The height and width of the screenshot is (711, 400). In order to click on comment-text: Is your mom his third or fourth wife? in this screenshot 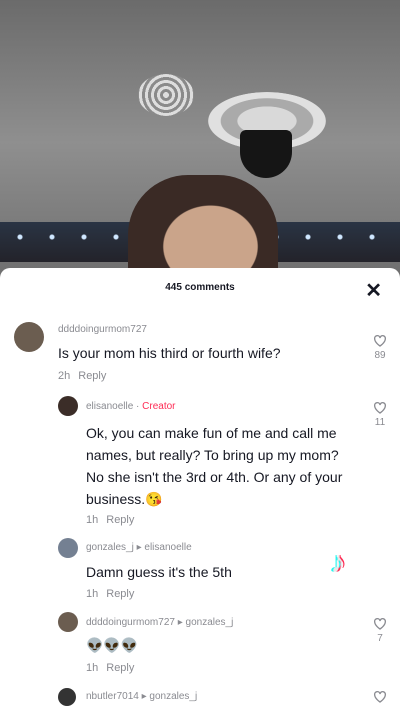, I will do `click(169, 353)`.